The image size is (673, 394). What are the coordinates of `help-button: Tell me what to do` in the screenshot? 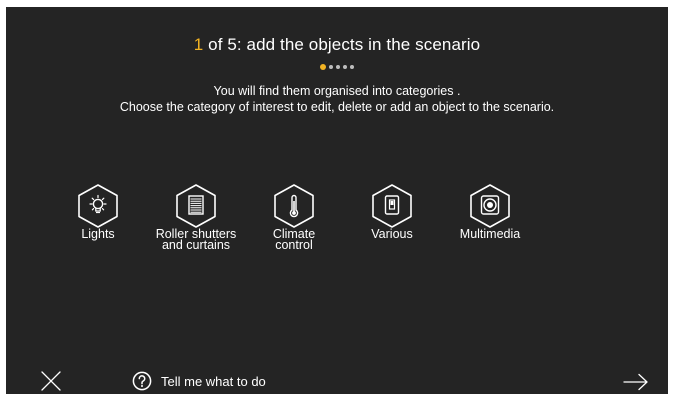 It's located at (199, 381).